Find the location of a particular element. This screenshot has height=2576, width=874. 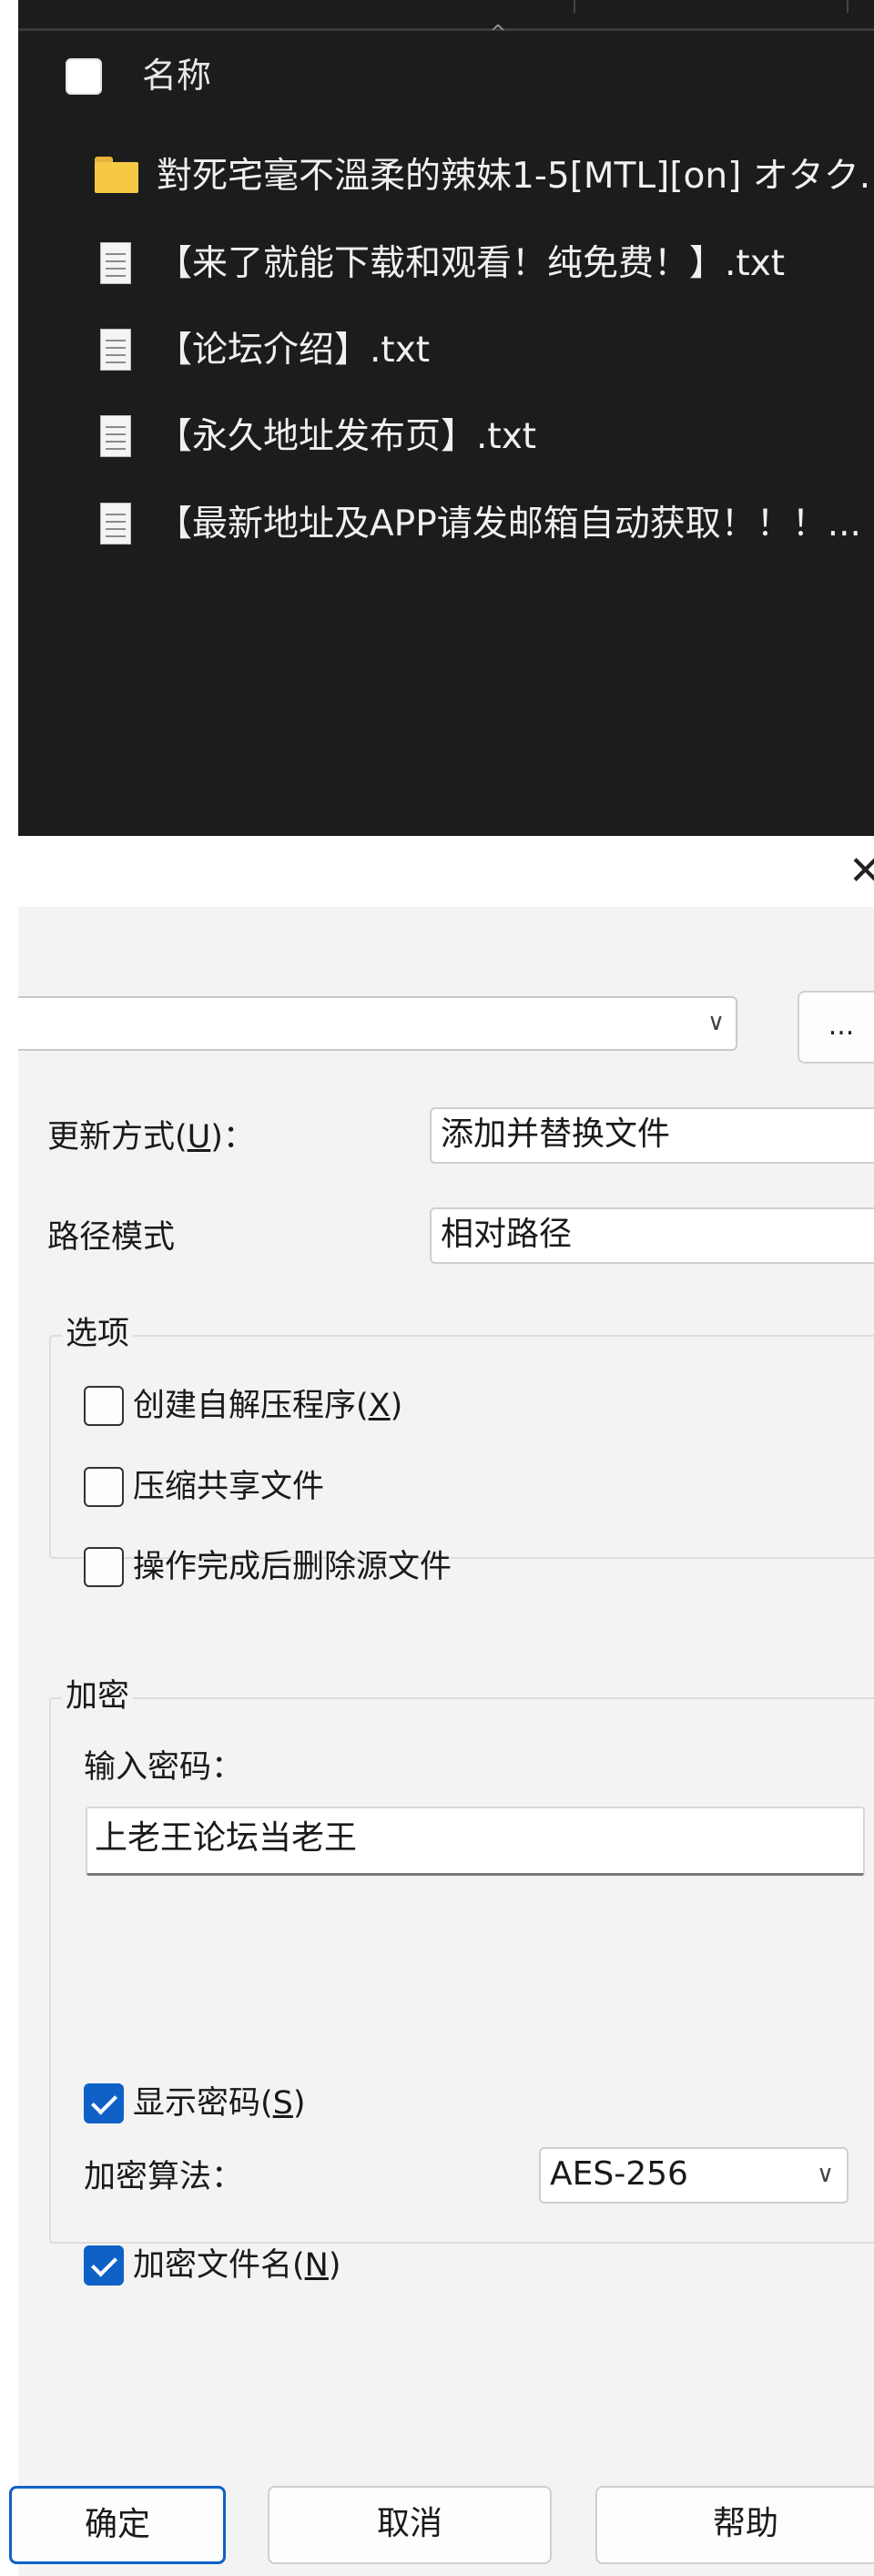

compress-shared-checkbox is located at coordinates (104, 1487).